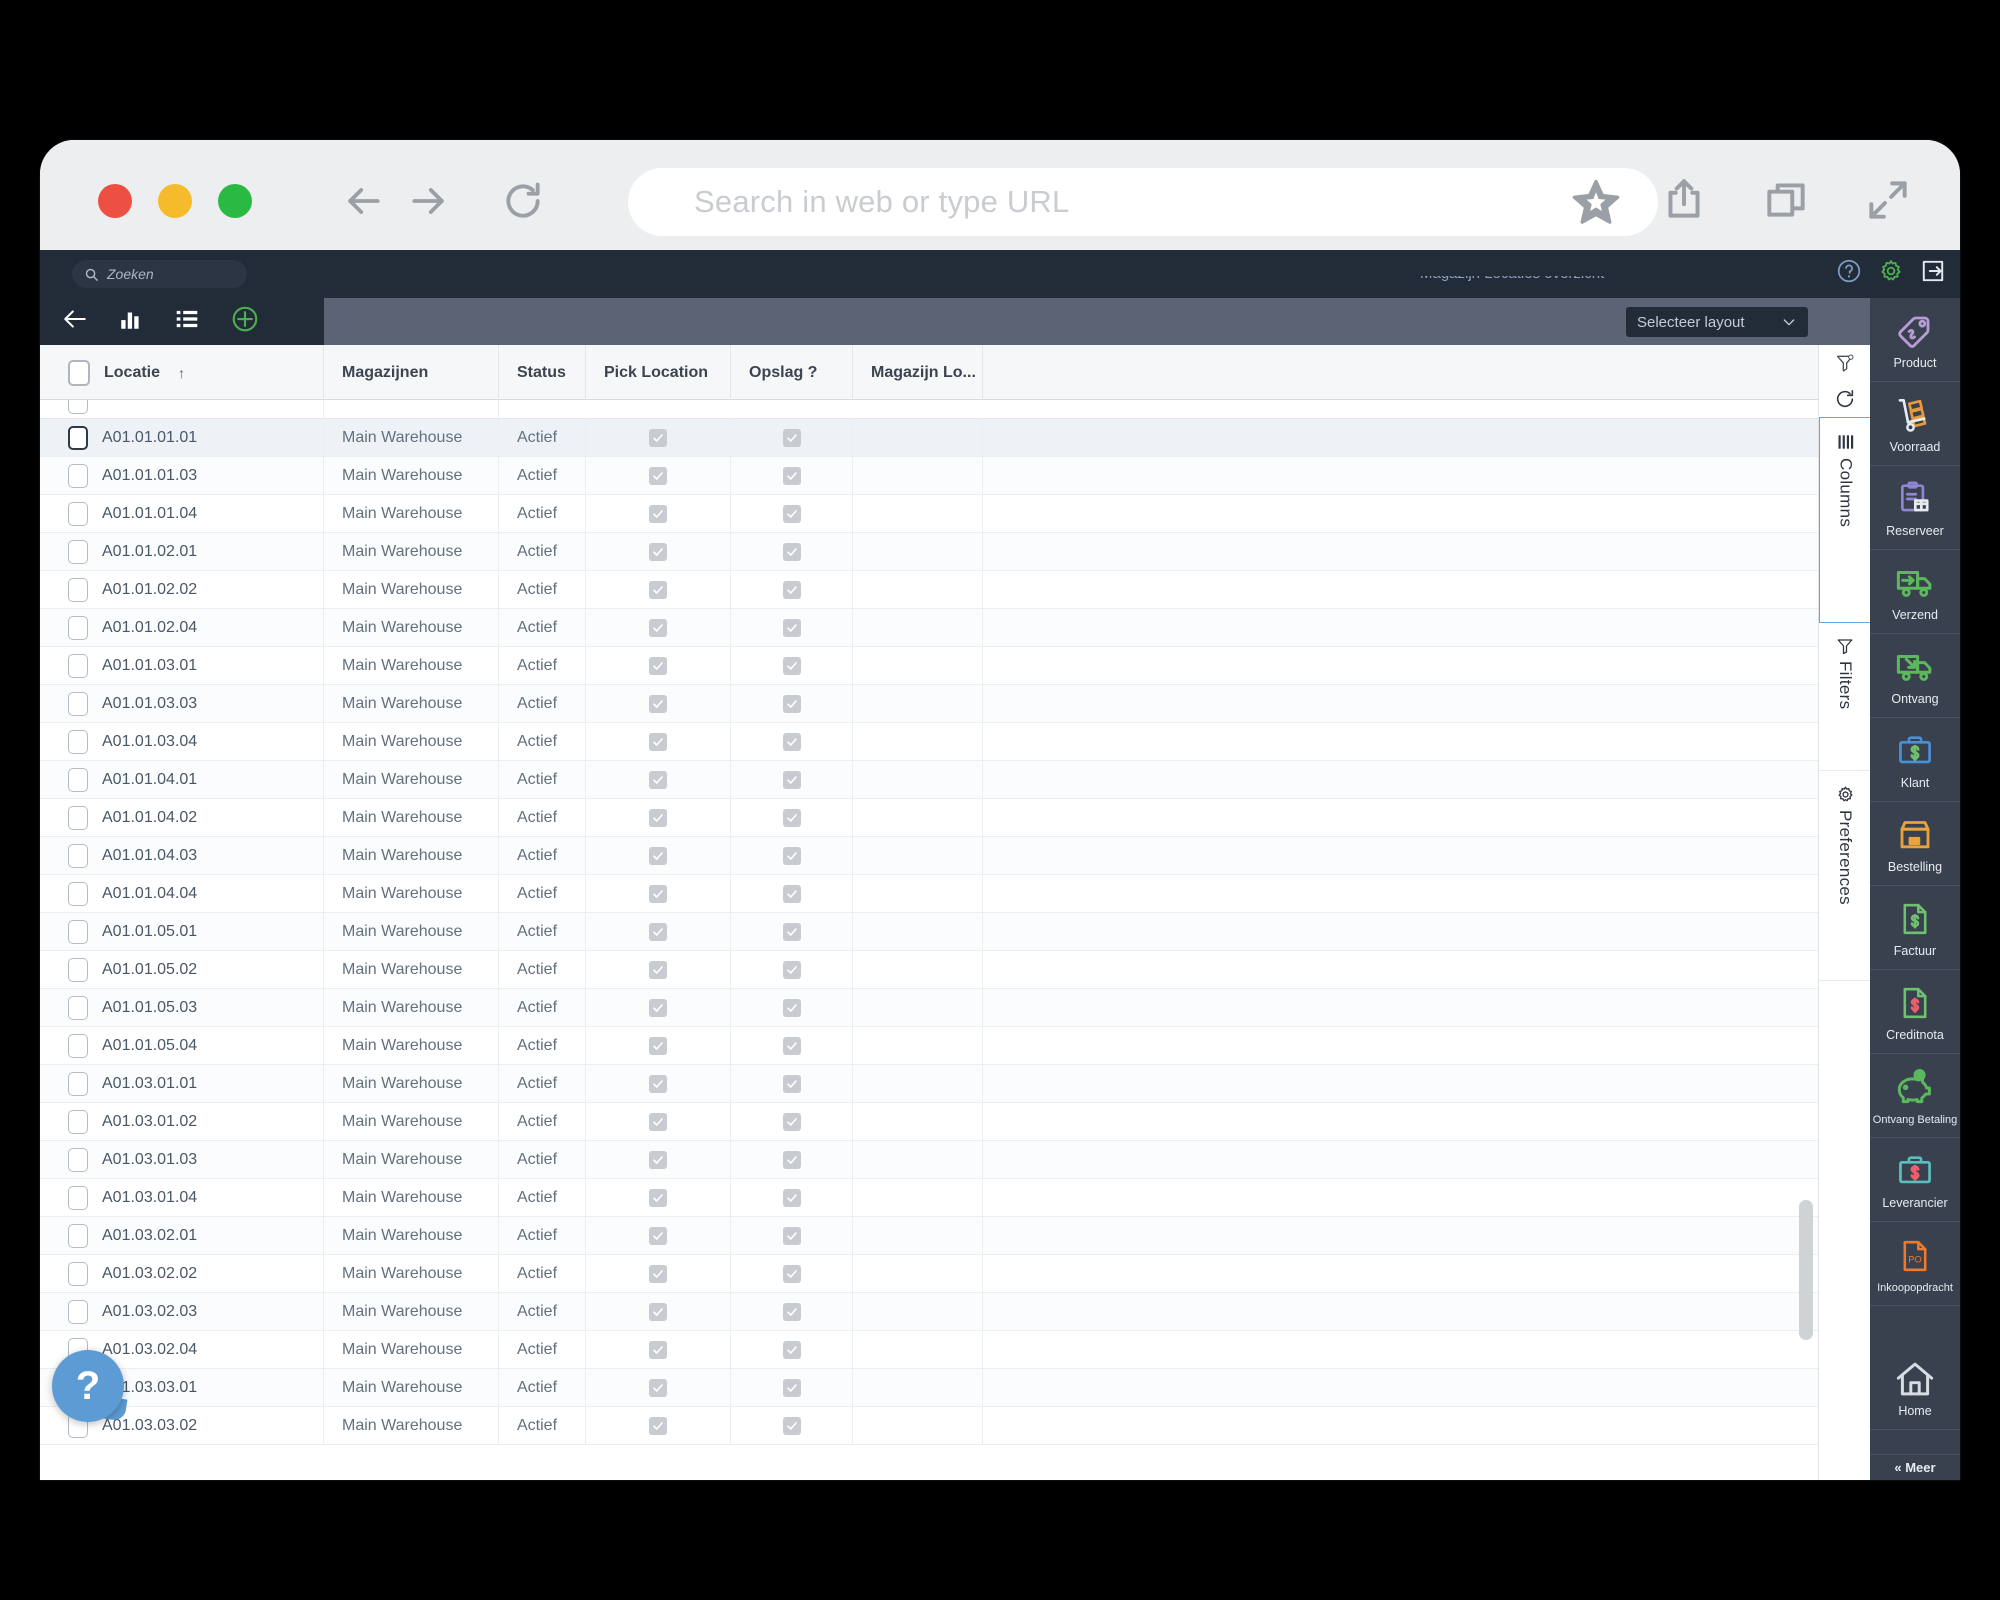  Describe the element at coordinates (792, 372) in the screenshot. I see `table-header-opslag: Opslag ?` at that location.